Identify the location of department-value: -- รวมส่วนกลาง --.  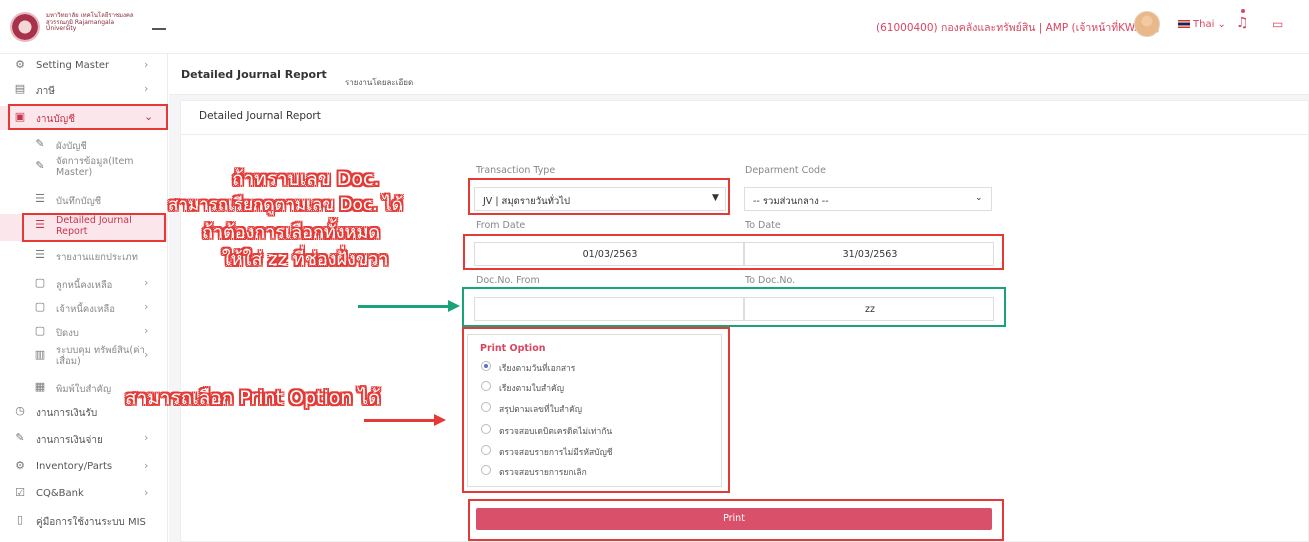
(791, 201).